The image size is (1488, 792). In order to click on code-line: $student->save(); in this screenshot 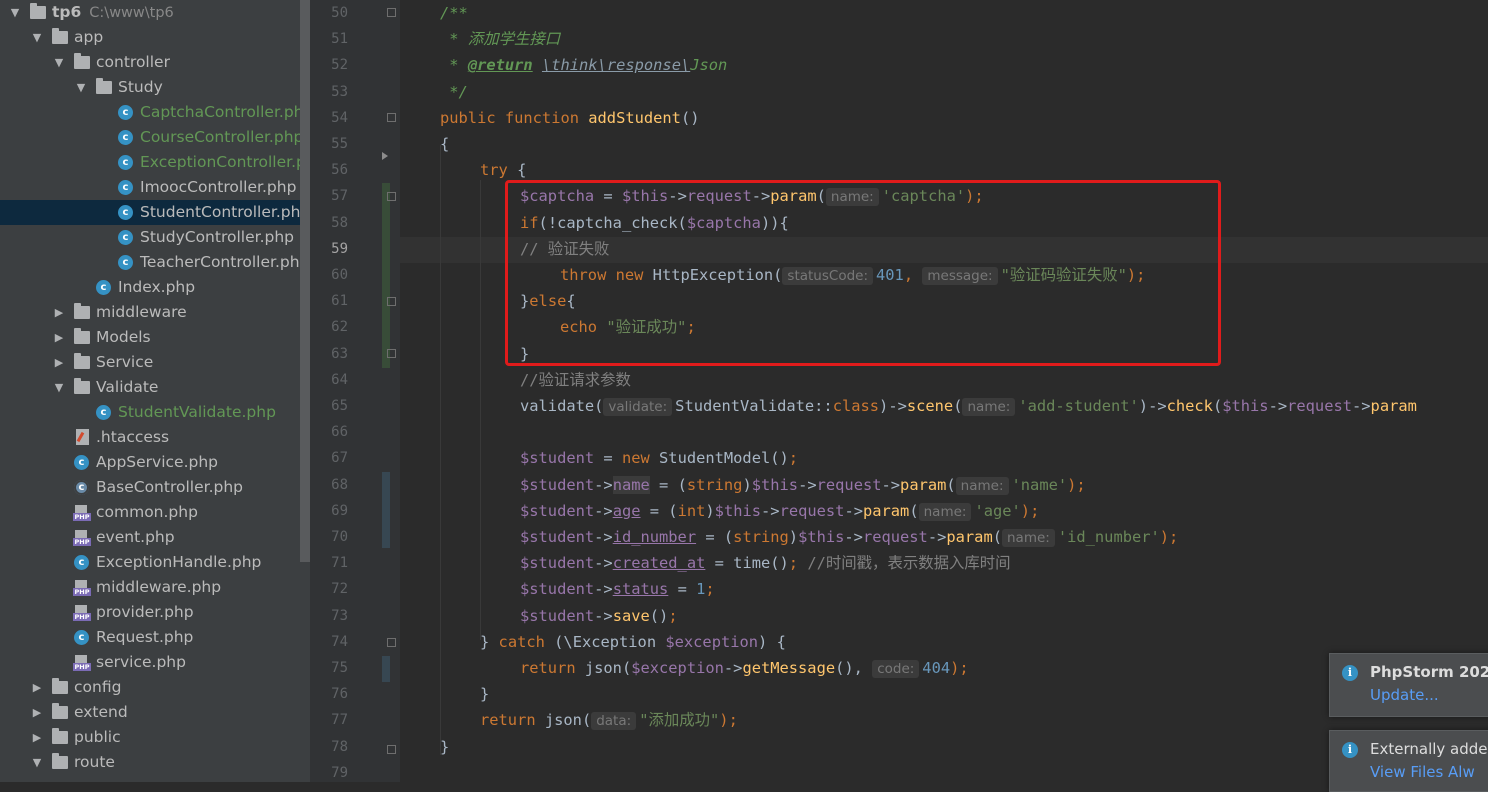, I will do `click(599, 616)`.